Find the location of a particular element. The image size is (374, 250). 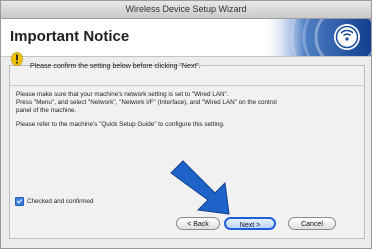

window-titlebar: Wireless Device Setup Wizard is located at coordinates (186, 10).